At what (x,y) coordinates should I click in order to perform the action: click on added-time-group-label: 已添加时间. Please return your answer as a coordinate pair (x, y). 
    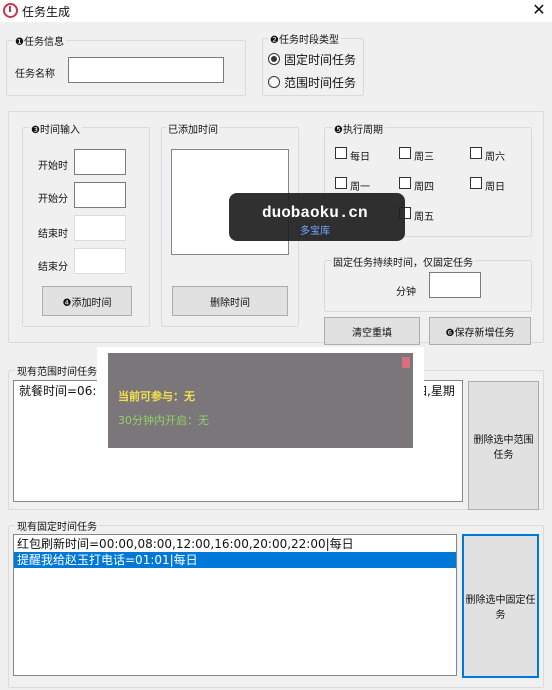
    Looking at the image, I should click on (193, 128).